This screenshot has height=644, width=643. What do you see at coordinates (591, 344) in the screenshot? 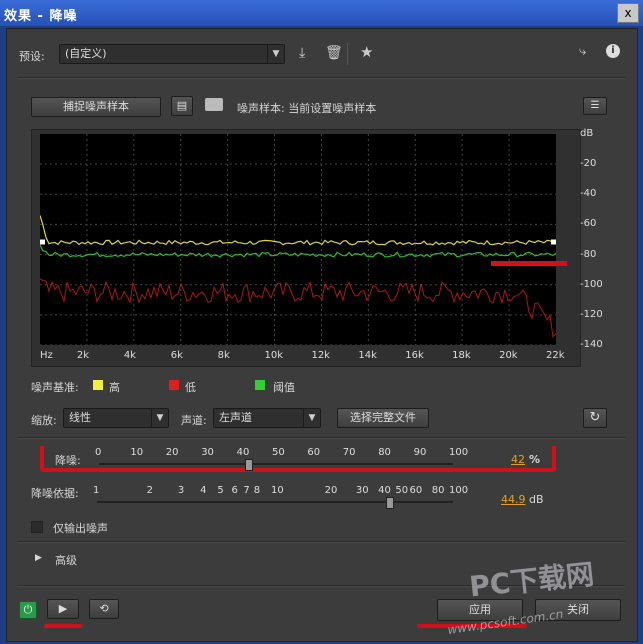
I see `y-tick-label: -140` at bounding box center [591, 344].